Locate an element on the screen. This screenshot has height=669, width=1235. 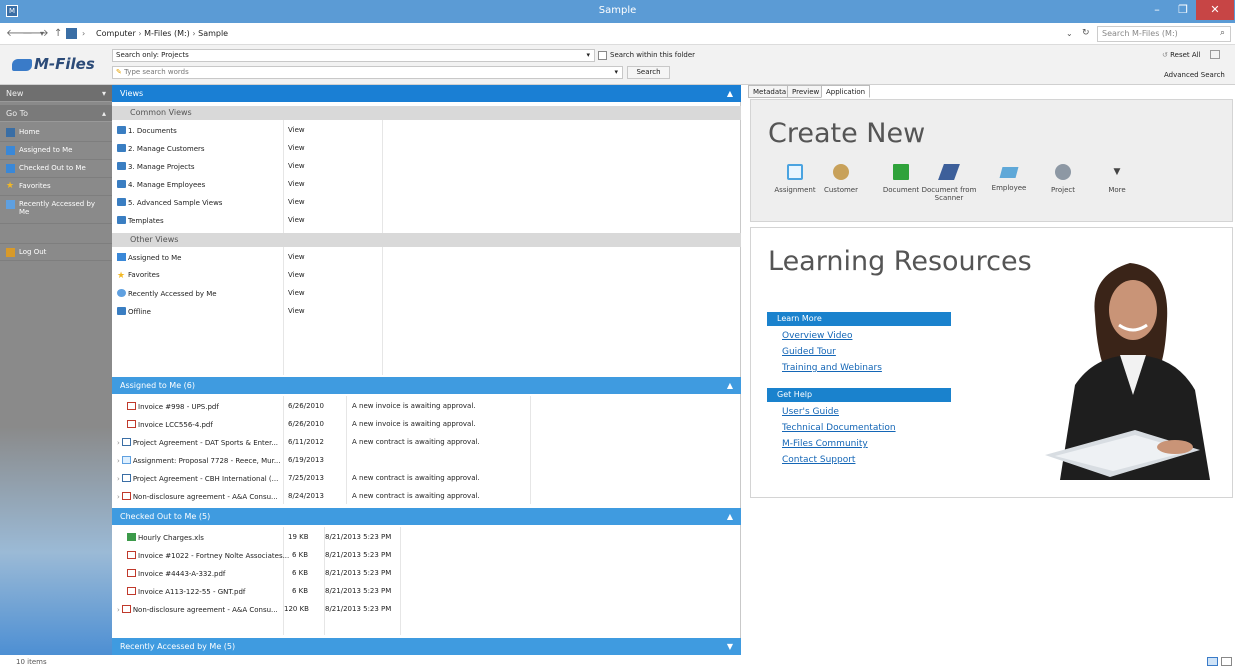
table-row: Hourly Charges.xls 19 KB 8/21/2013 5:23 PM is located at coordinates (426, 538).